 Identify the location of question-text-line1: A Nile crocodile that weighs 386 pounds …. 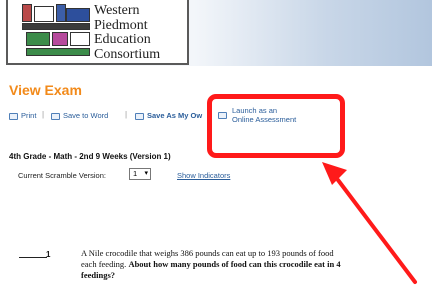
(207, 253).